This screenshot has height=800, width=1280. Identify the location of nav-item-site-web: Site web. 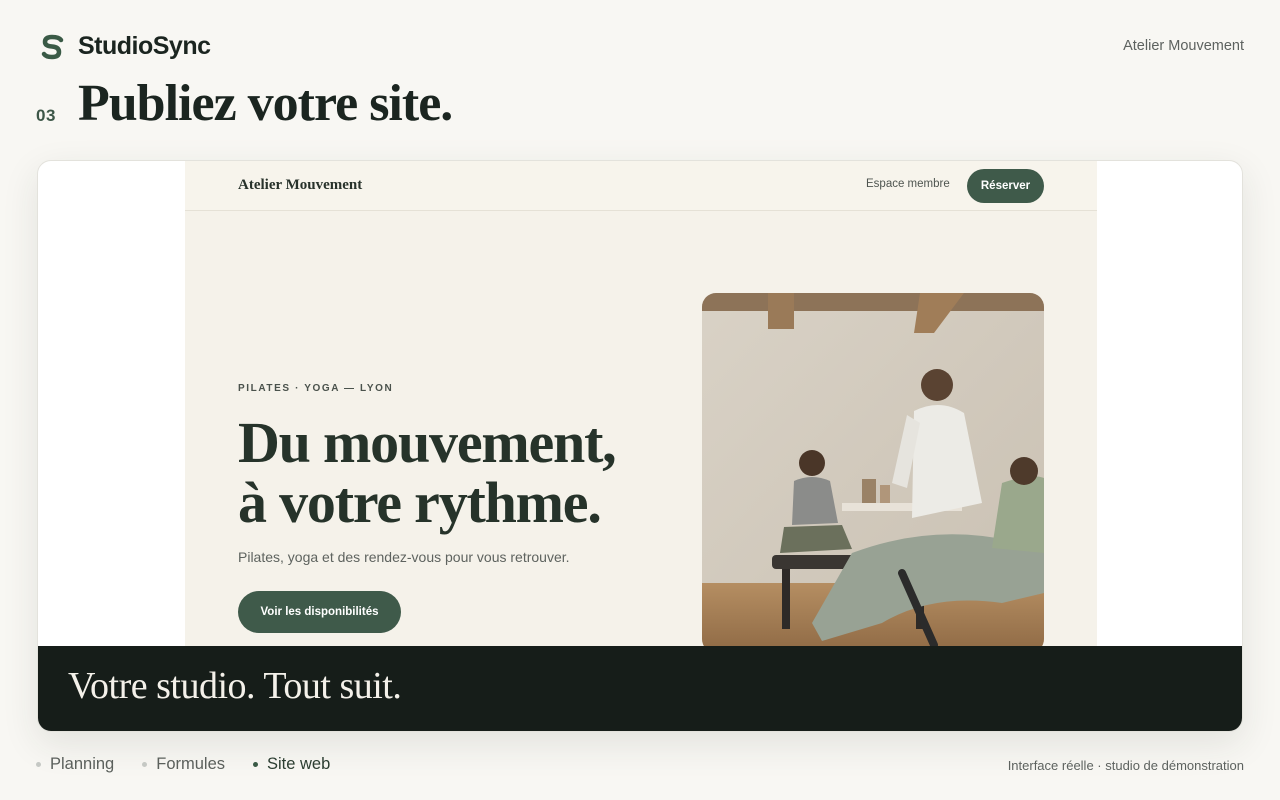
(291, 764).